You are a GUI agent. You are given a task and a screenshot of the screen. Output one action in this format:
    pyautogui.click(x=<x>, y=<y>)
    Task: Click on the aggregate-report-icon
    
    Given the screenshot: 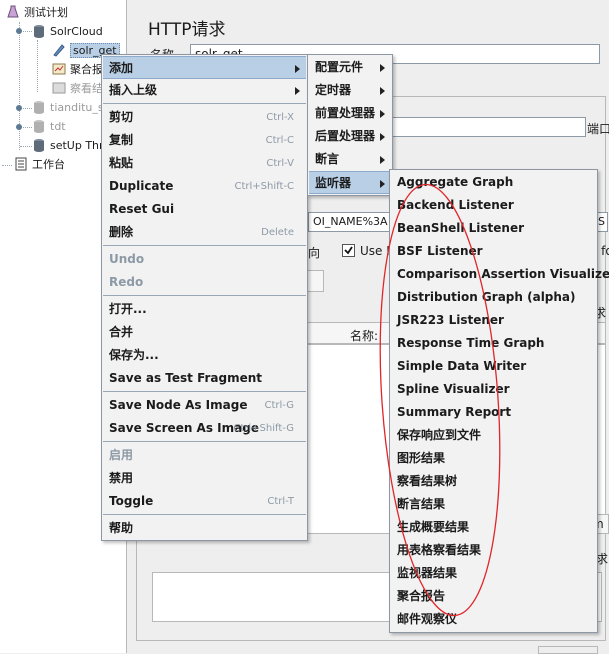 What is the action you would take?
    pyautogui.click(x=59, y=69)
    